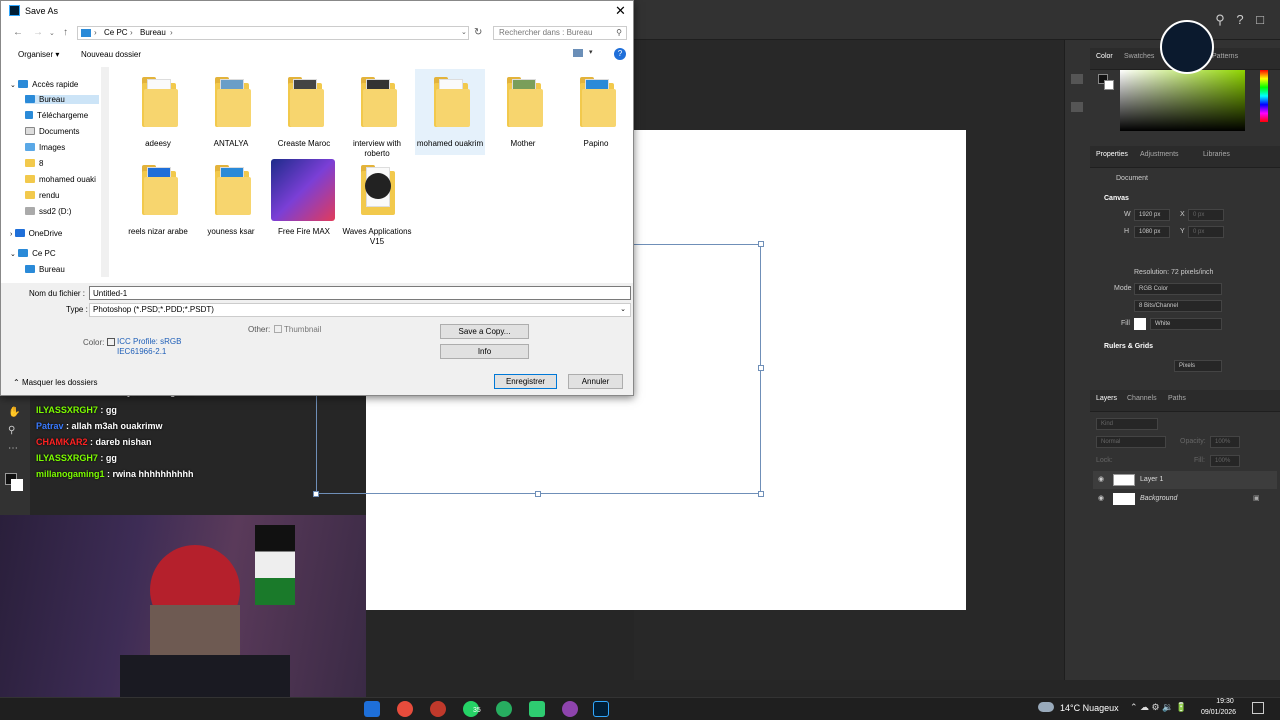 The width and height of the screenshot is (1280, 720). Describe the element at coordinates (1240, 20) in the screenshot. I see `help-icon: ?` at that location.